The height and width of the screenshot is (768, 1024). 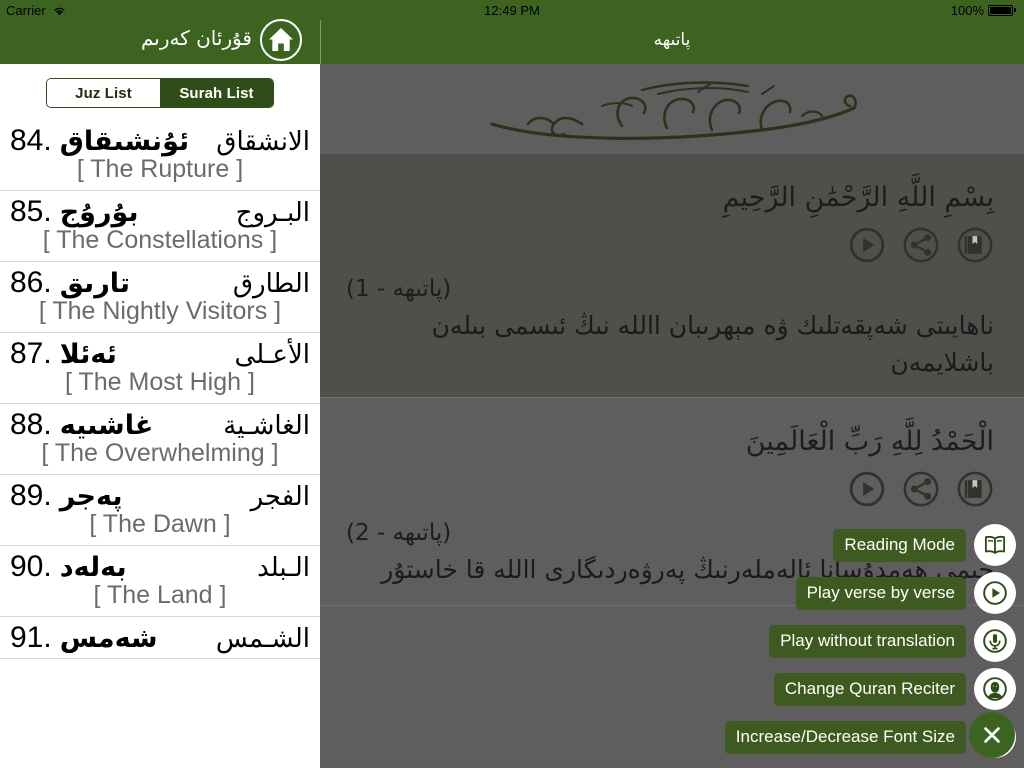 I want to click on surah-list-item: الشـمس 91. شەمس, so click(x=160, y=638).